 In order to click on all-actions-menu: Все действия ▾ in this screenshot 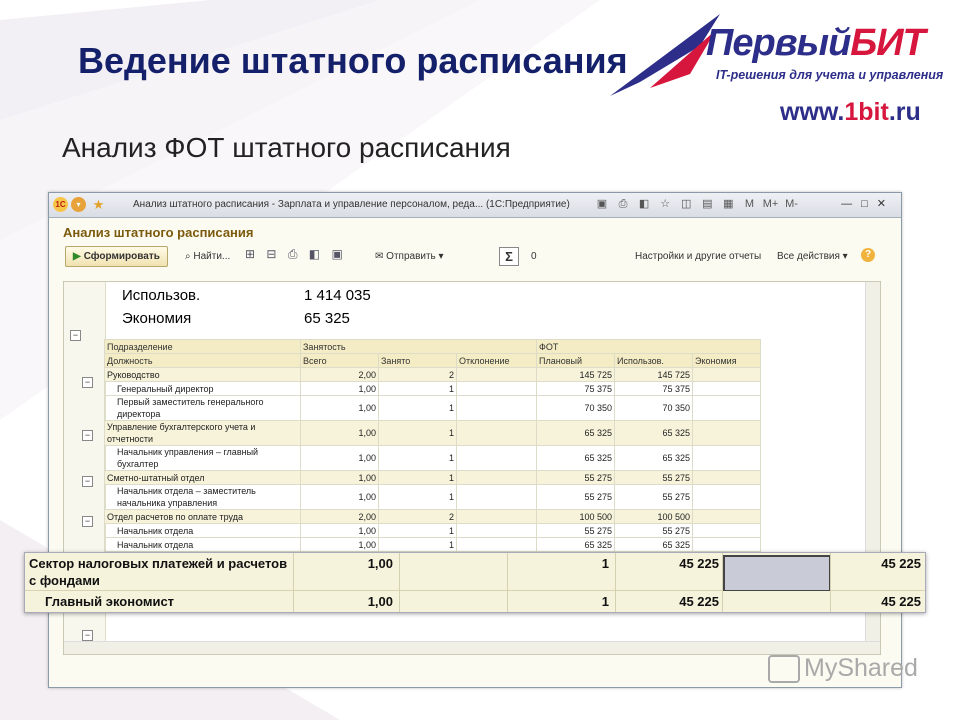, I will do `click(812, 256)`.